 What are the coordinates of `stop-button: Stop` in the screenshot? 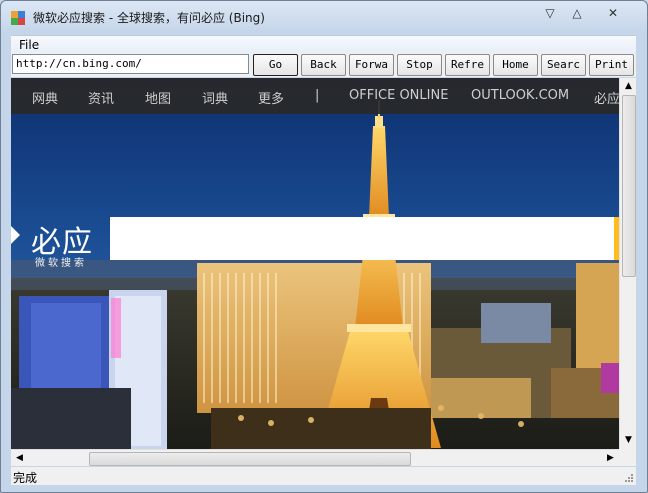 It's located at (419, 65).